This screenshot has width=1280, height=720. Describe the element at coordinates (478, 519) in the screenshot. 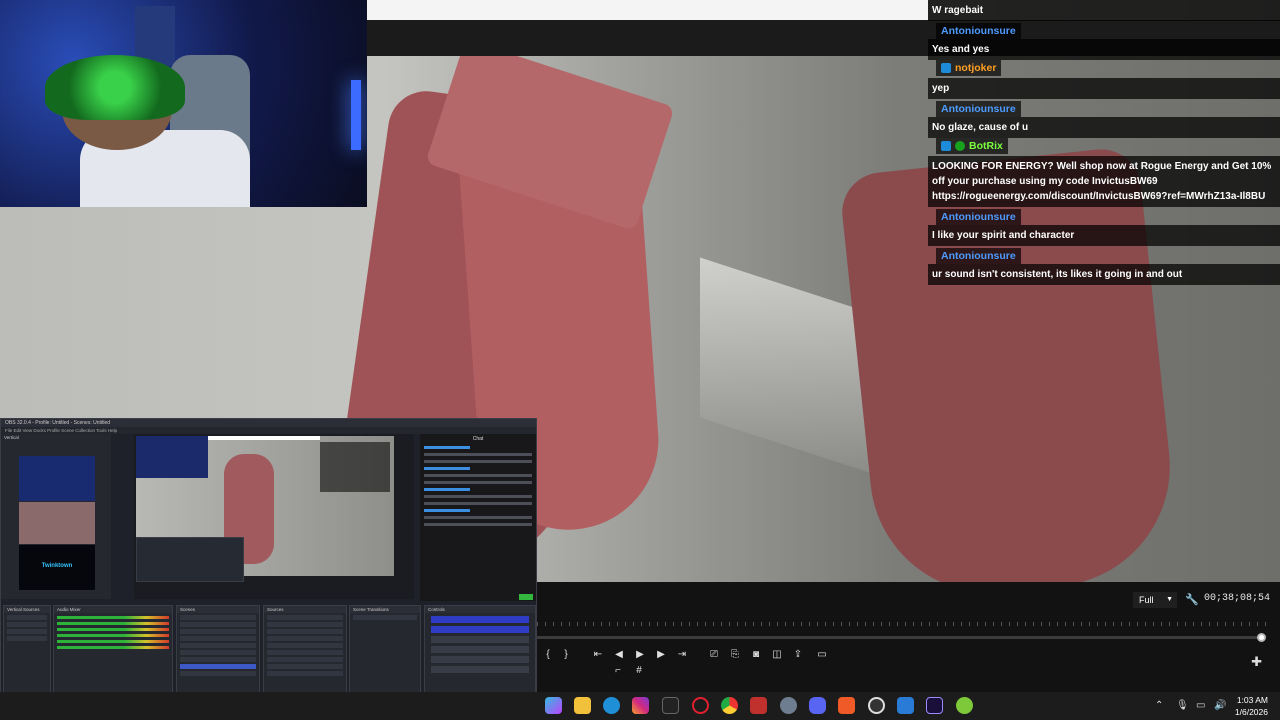

I see `obs-chat-dock: Chat` at that location.